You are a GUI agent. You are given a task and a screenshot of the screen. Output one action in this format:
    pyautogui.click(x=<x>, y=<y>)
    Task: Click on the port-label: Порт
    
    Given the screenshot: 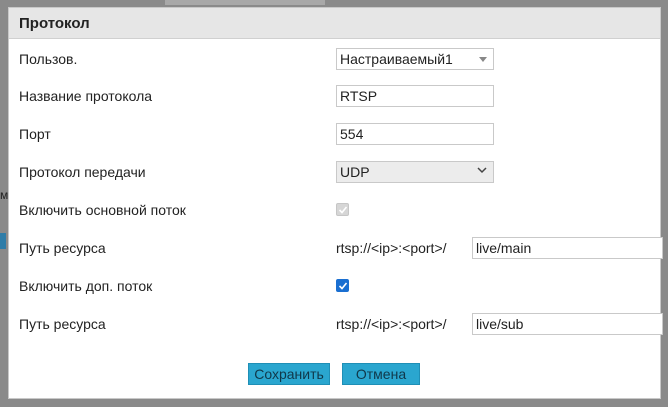 What is the action you would take?
    pyautogui.click(x=35, y=134)
    